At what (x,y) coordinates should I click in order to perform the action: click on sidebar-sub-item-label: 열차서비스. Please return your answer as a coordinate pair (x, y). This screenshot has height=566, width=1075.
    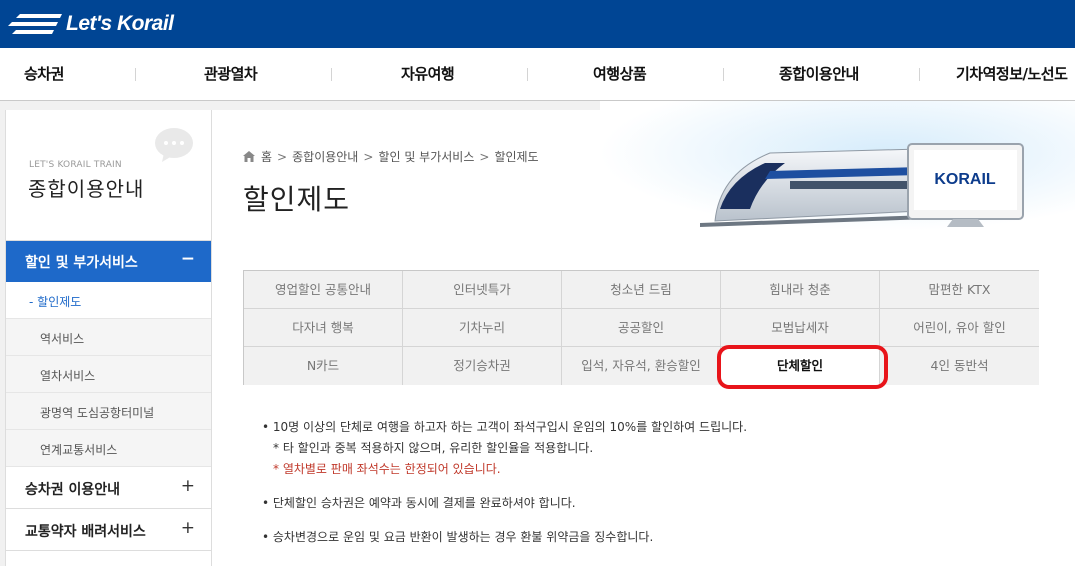
    Looking at the image, I should click on (68, 376).